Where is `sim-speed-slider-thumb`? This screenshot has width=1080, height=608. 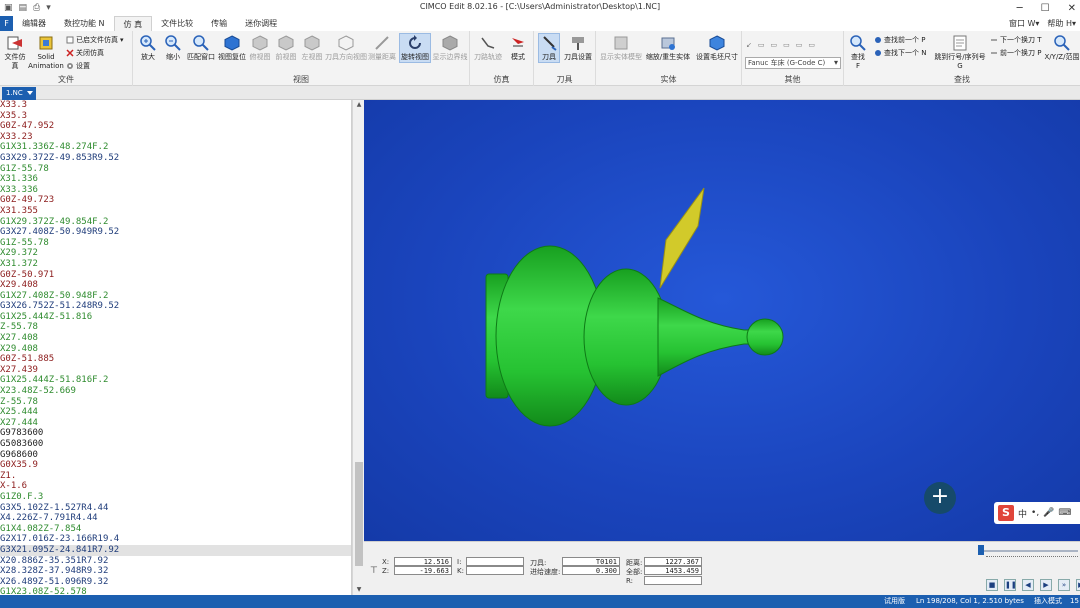 sim-speed-slider-thumb is located at coordinates (981, 550).